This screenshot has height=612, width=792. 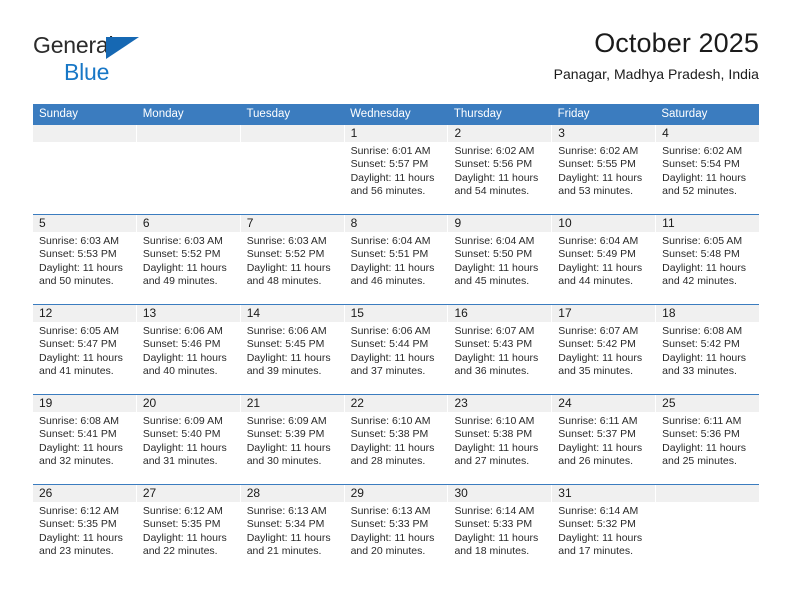 I want to click on sunrise-text: Sunrise: 6:08 AM, so click(x=79, y=421).